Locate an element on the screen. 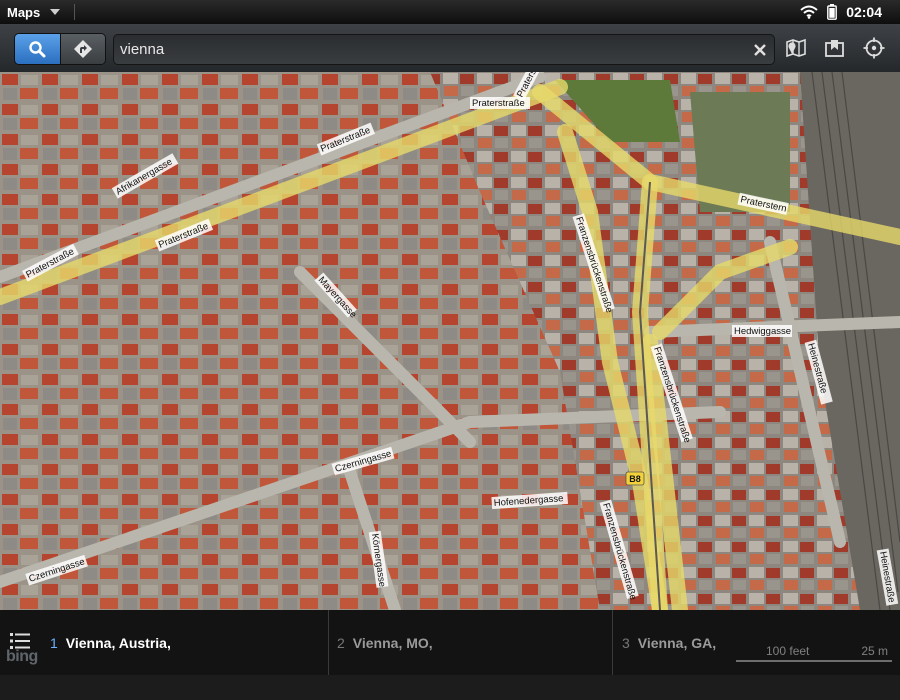  bookmarks-icon is located at coordinates (834, 48).